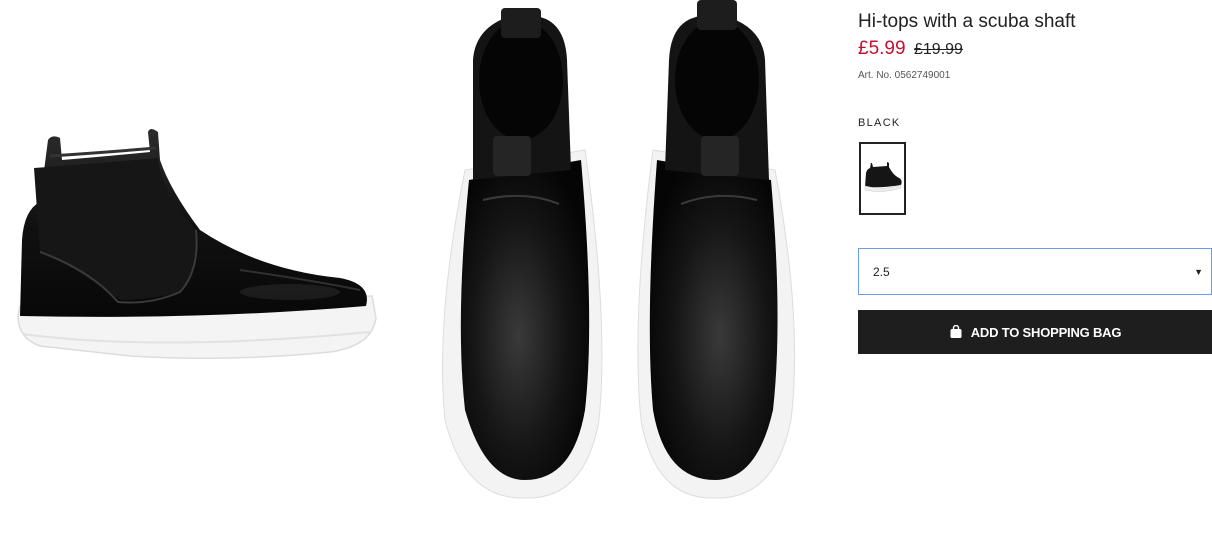  What do you see at coordinates (967, 21) in the screenshot?
I see `product-title: Hi-tops with a scuba shaft` at bounding box center [967, 21].